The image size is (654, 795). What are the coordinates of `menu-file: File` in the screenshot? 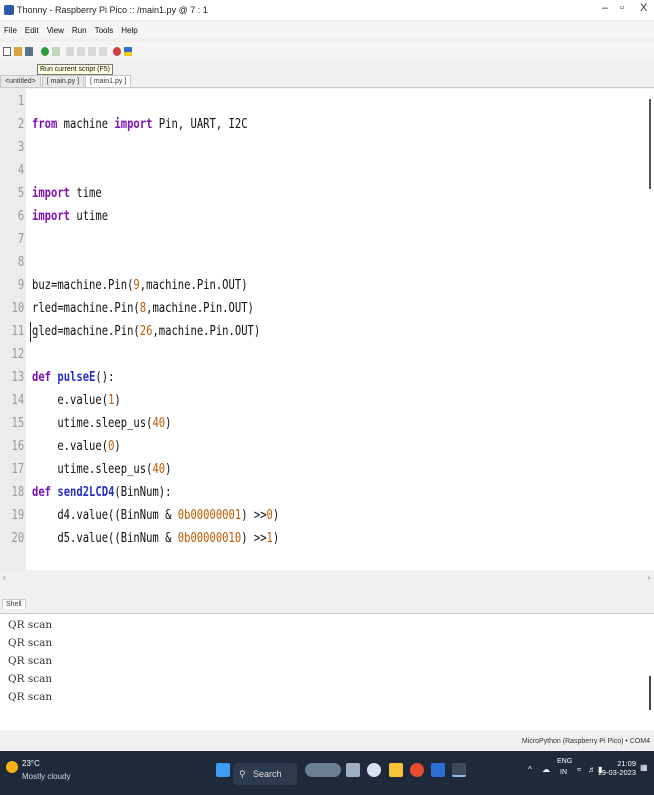 It's located at (10, 30).